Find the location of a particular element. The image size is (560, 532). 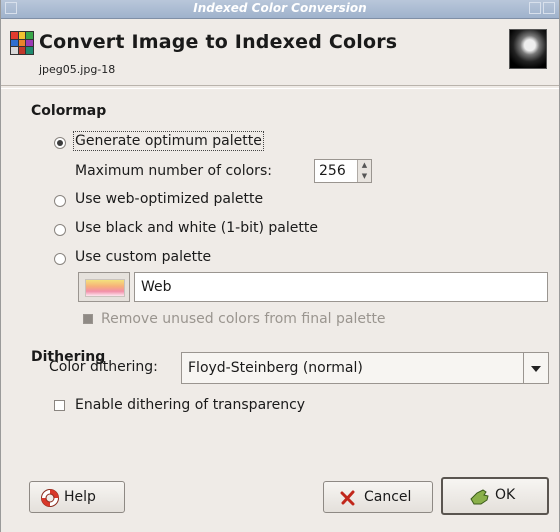

window-title: Indexed Color Conversion is located at coordinates (280, 8).